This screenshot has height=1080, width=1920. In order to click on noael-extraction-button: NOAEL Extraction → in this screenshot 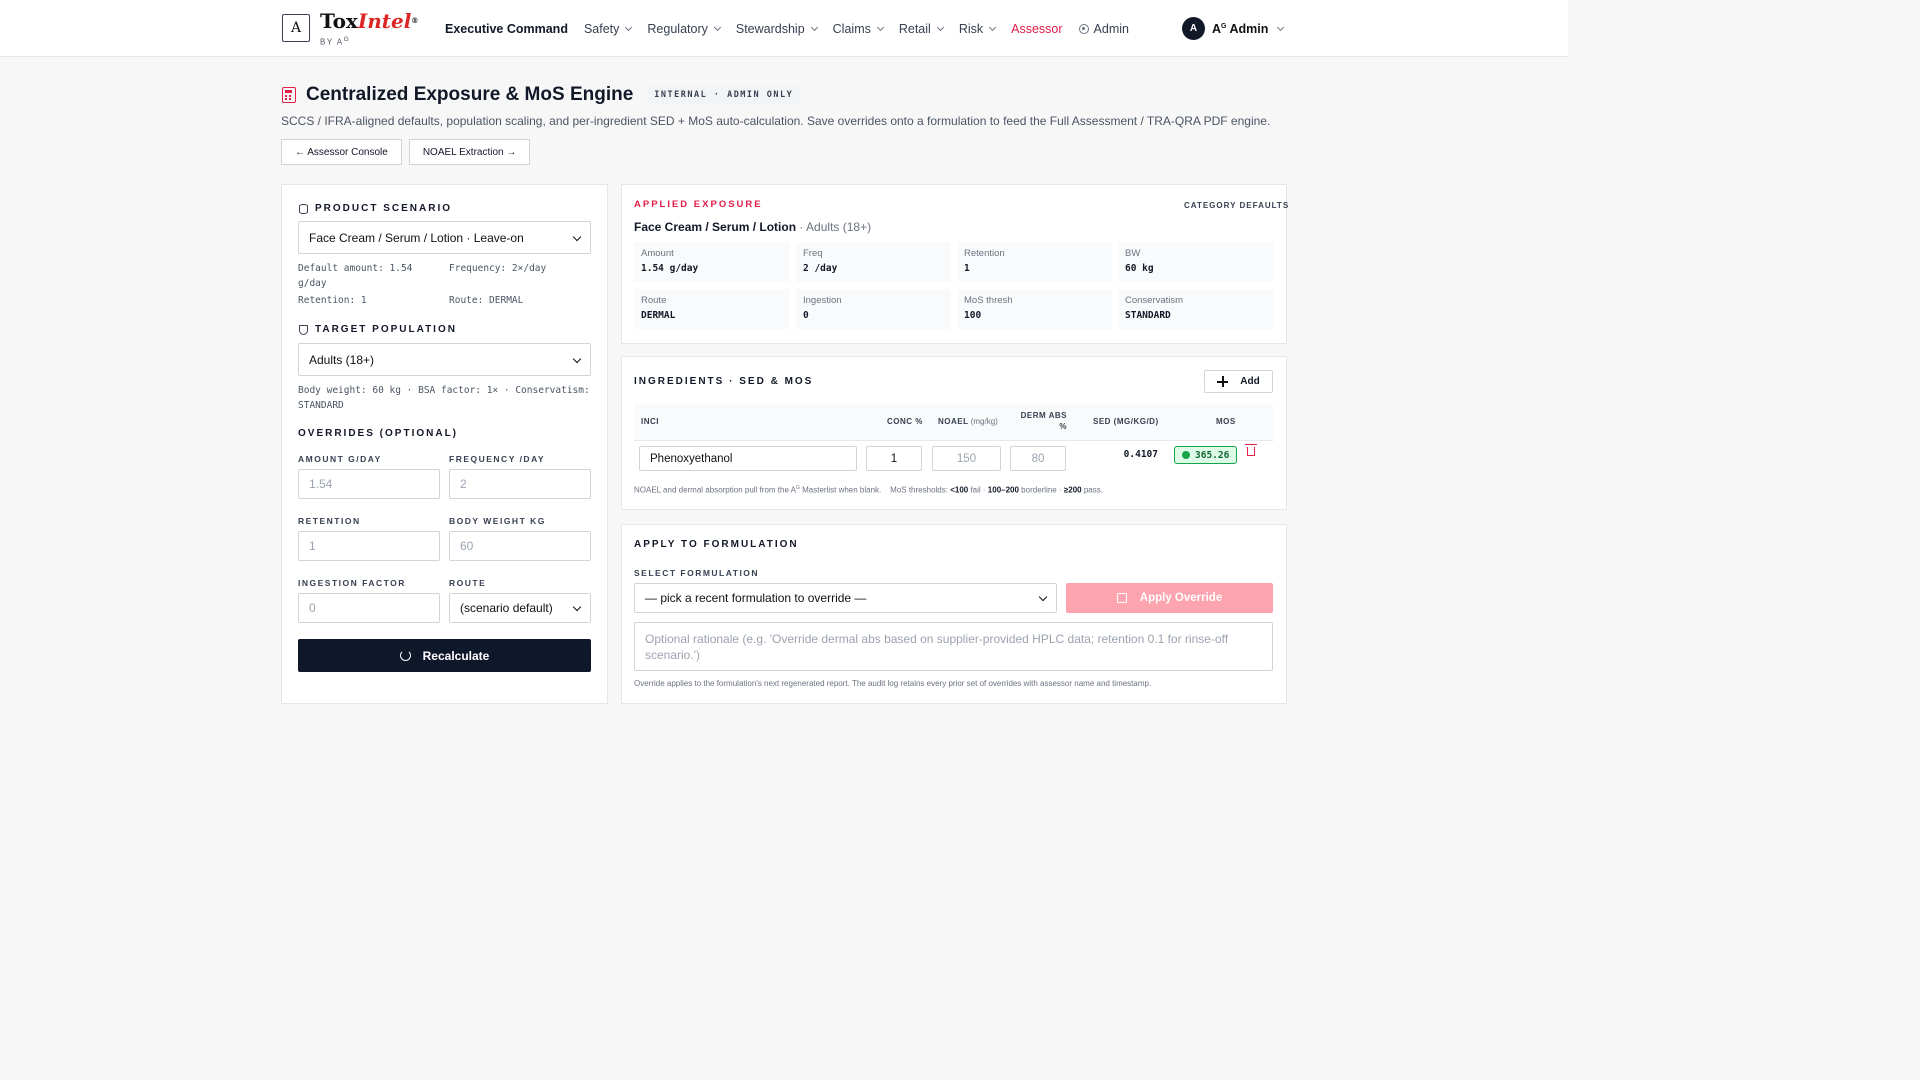, I will do `click(469, 152)`.